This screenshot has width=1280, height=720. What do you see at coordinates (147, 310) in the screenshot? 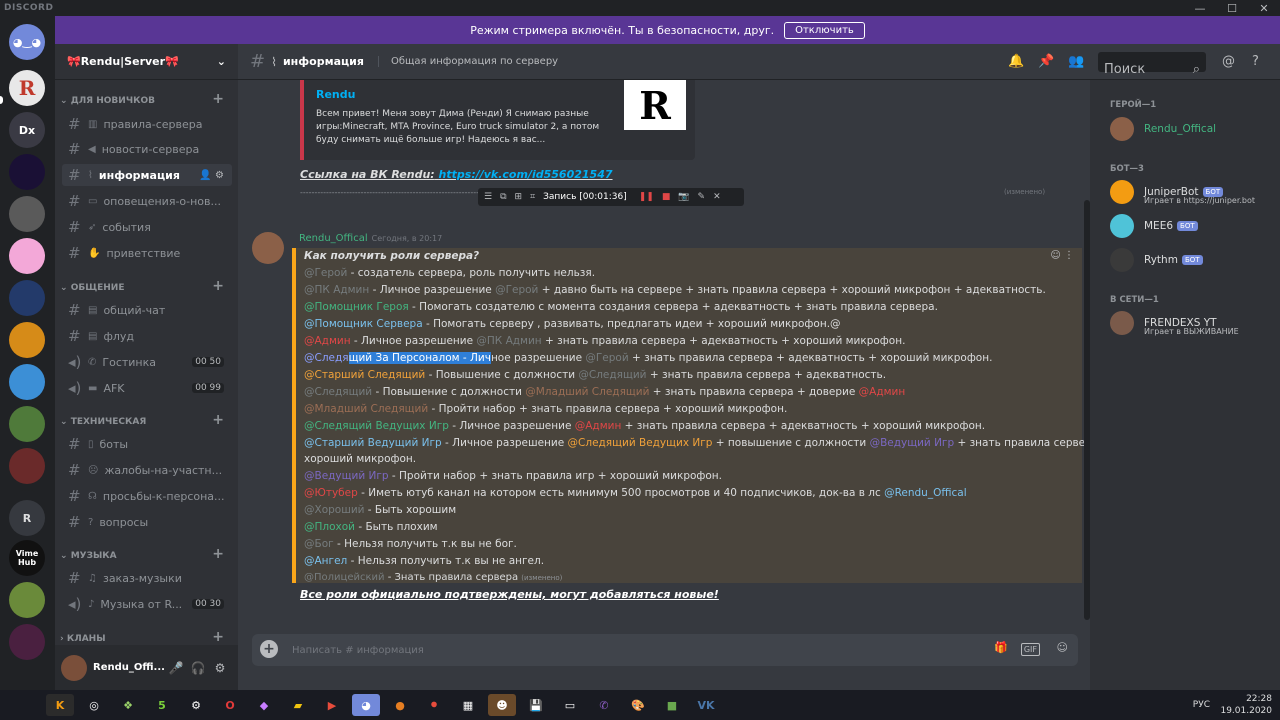
I see `channel-general-chat: # ▤ общий-чат` at bounding box center [147, 310].